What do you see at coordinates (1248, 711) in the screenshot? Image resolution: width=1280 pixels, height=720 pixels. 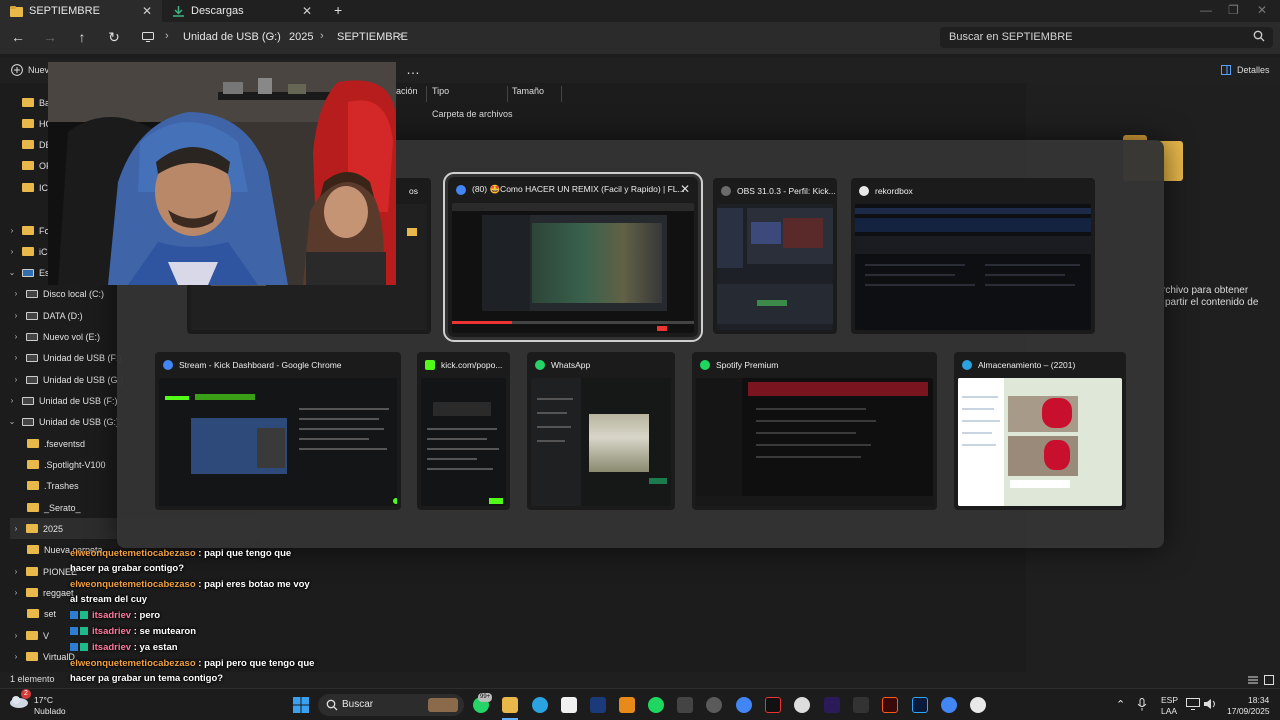 I see `clock-date: 17/09/2025` at bounding box center [1248, 711].